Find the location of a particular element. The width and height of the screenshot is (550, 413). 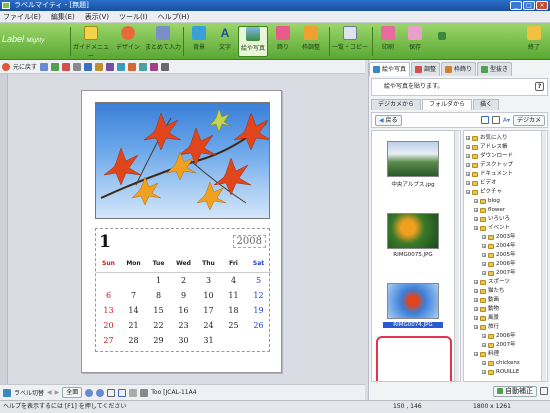

list-copy-button: 一覧・コピー is located at coordinates (350, 41).